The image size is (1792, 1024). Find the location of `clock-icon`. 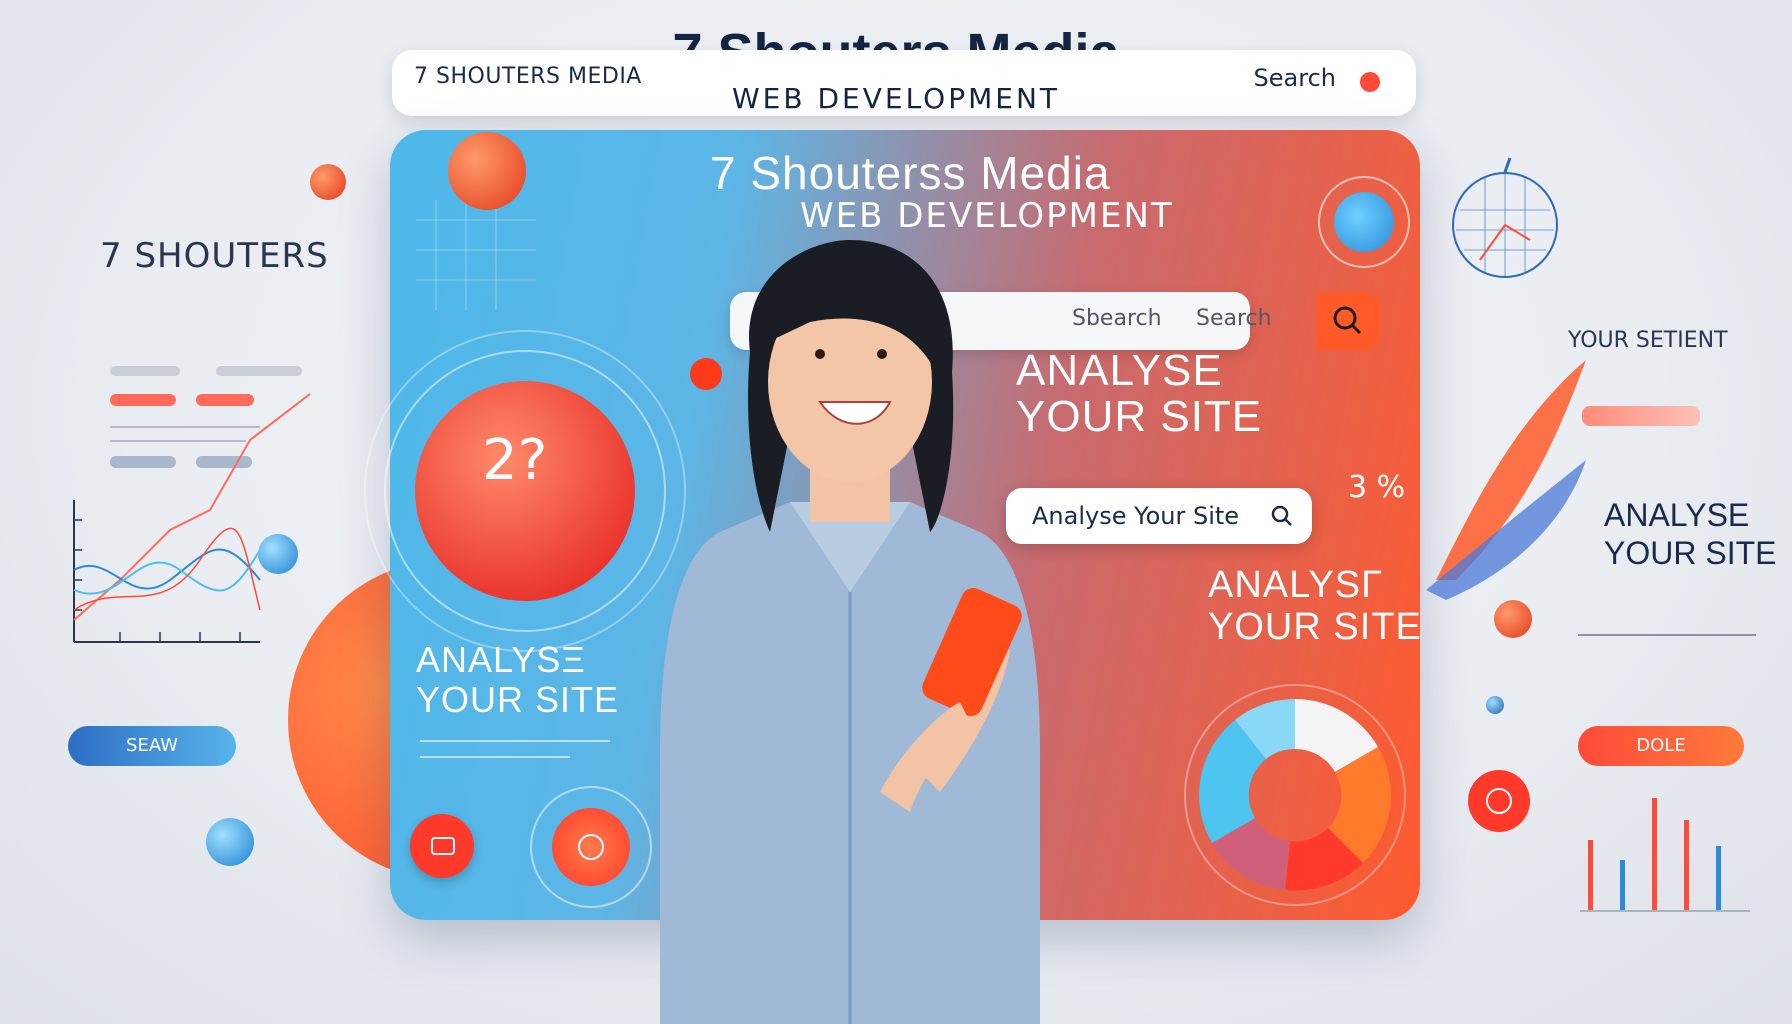

clock-icon is located at coordinates (1505, 217).